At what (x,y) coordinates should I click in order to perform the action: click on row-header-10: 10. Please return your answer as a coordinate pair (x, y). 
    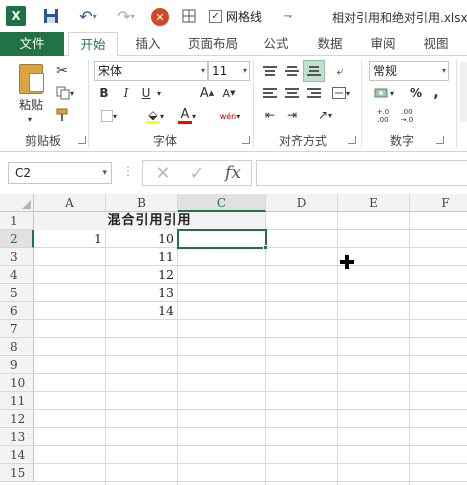
    Looking at the image, I should click on (17, 383).